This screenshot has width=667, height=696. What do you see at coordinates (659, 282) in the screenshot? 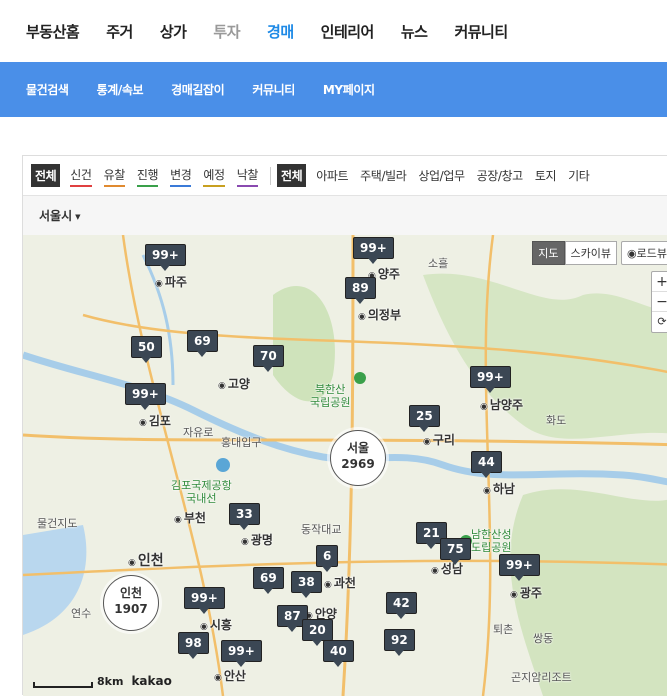
I see `zoom-in-button: +` at bounding box center [659, 282].